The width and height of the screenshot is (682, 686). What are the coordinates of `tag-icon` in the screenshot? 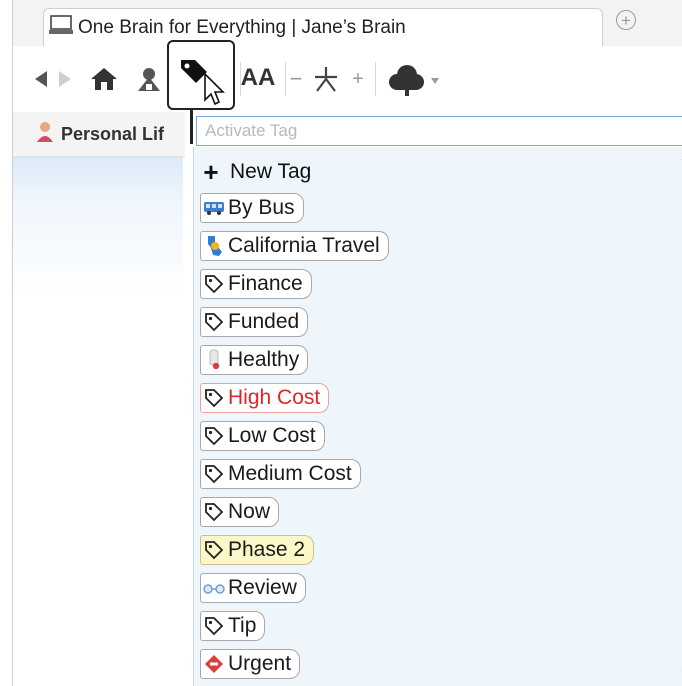 It's located at (203, 83).